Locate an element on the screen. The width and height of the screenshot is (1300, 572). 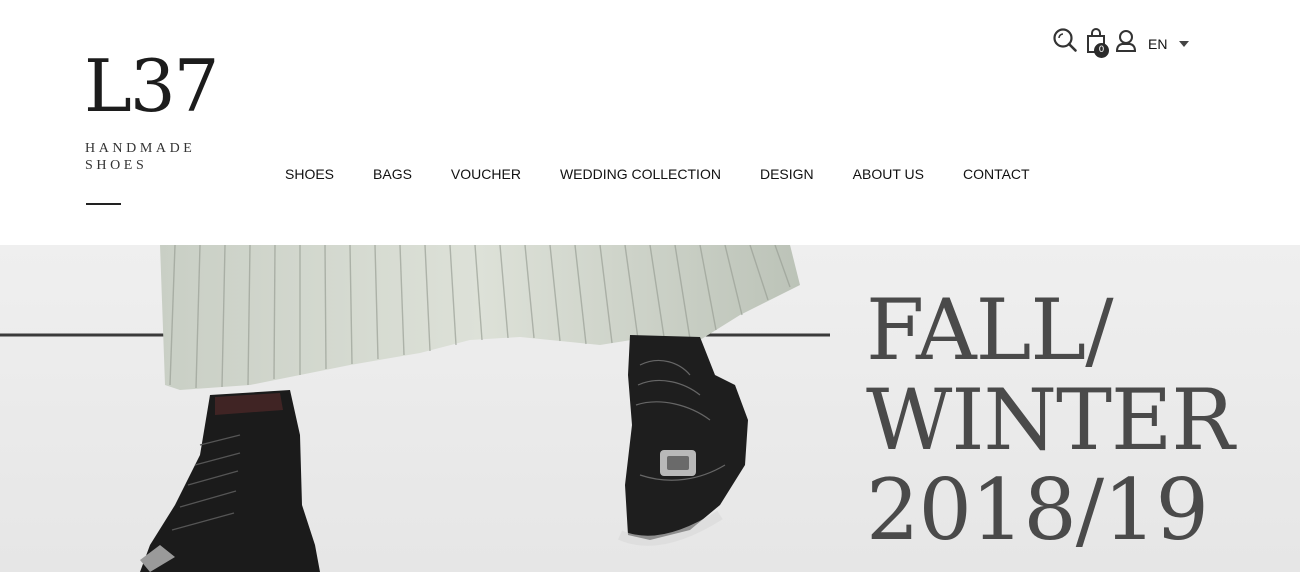
user-icon is located at coordinates (1127, 41).